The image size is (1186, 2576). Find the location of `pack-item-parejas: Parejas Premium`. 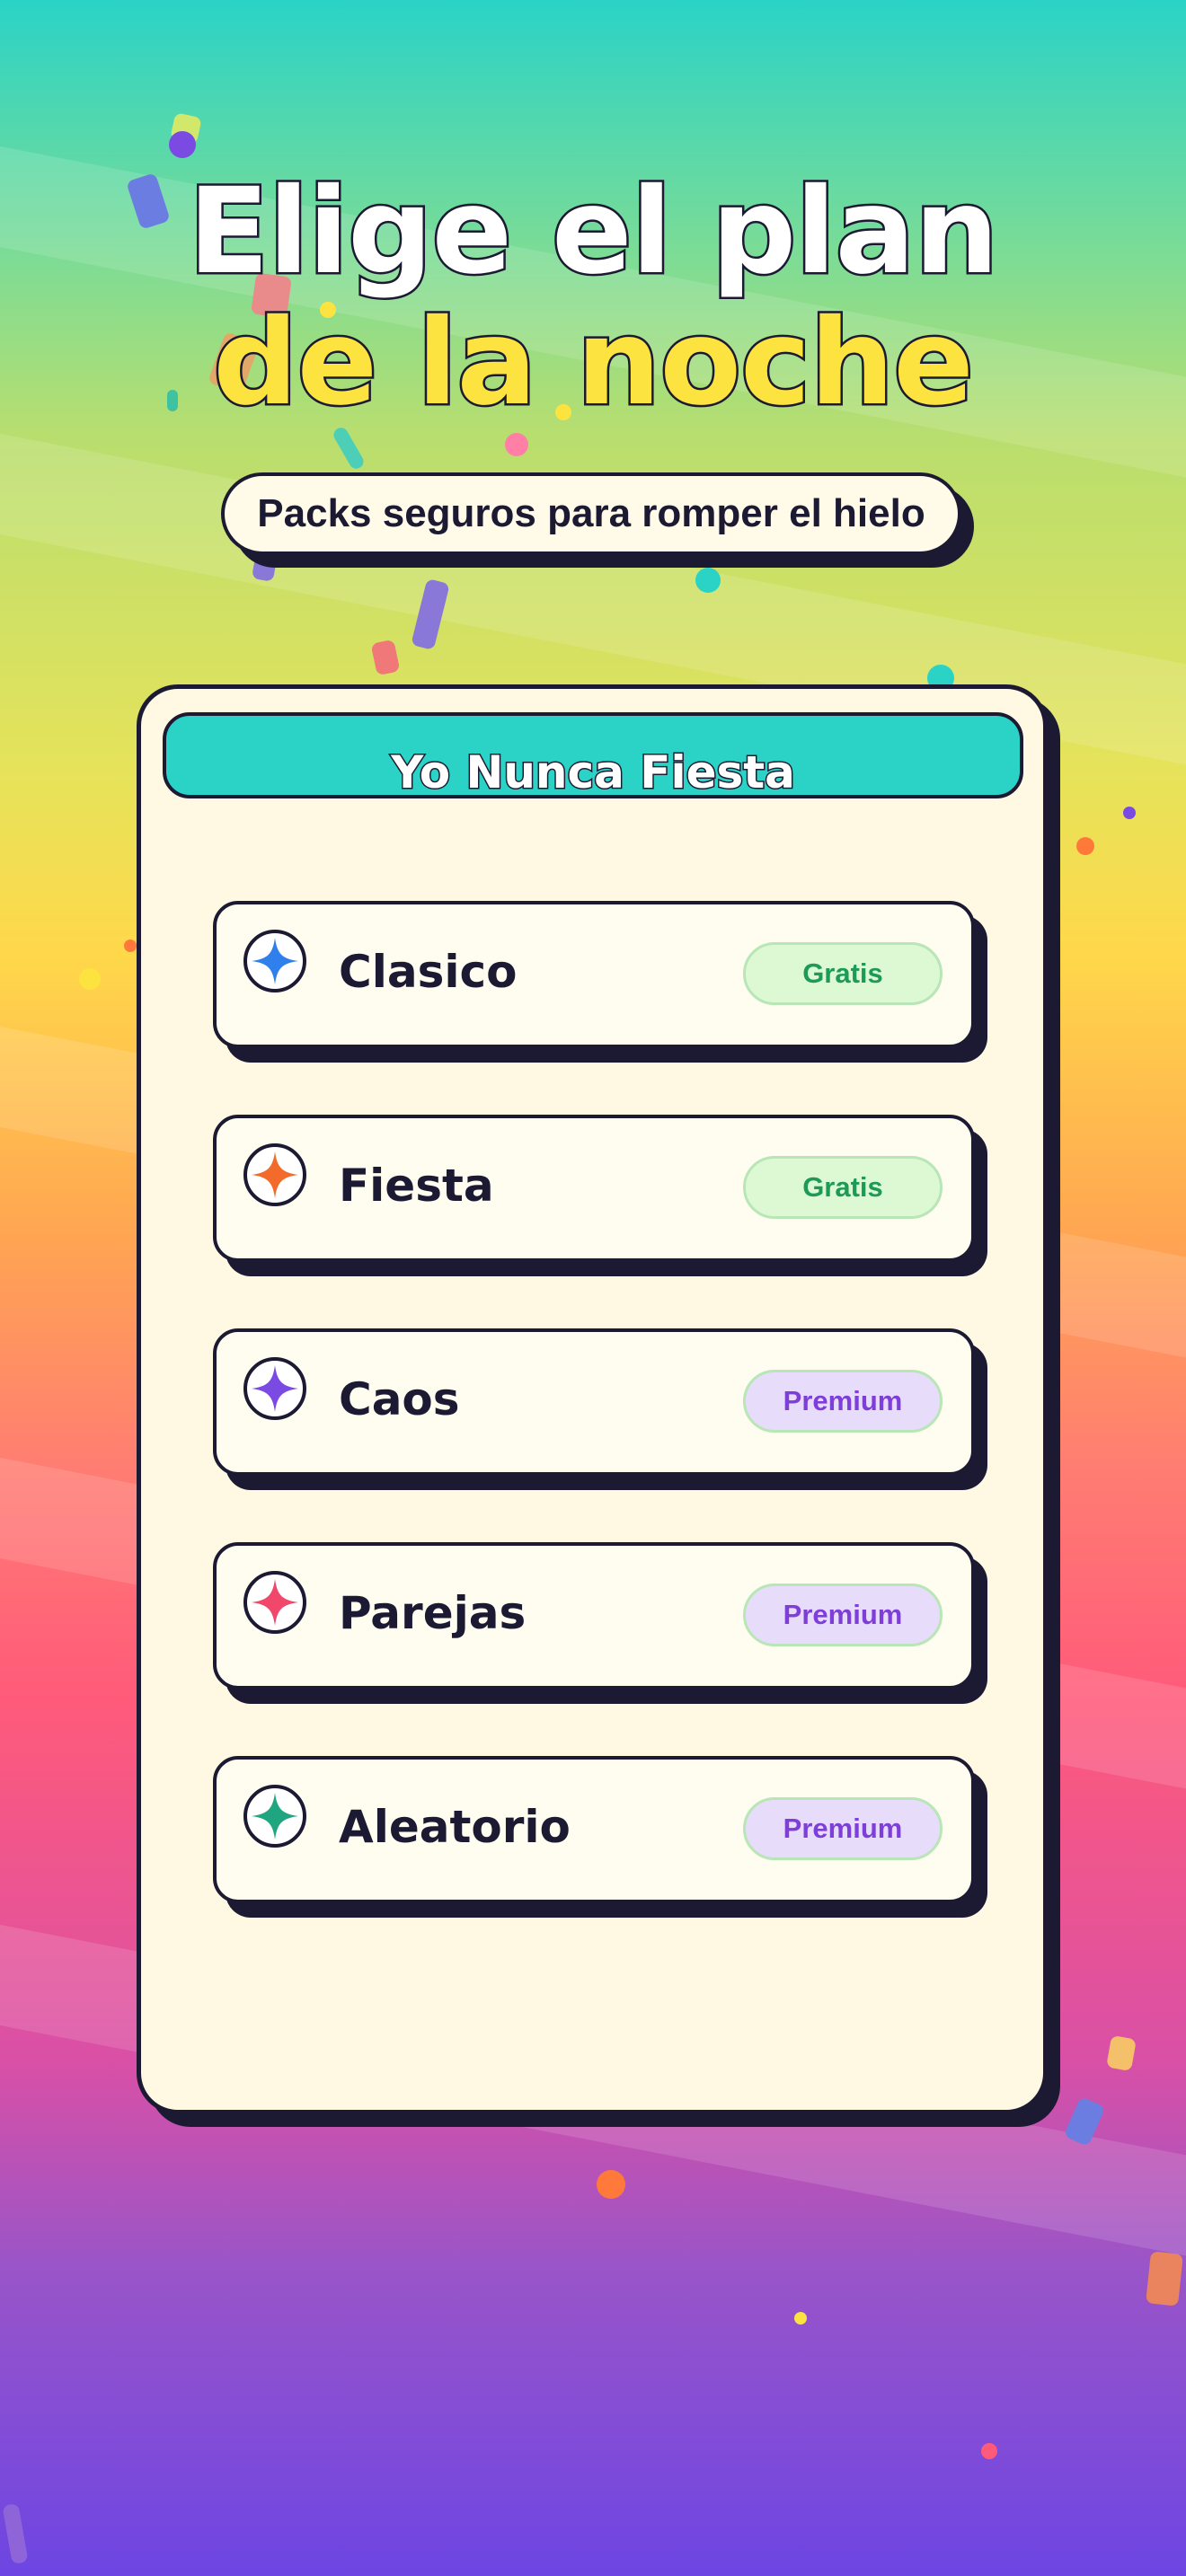

pack-item-parejas: Parejas Premium is located at coordinates (594, 1615).